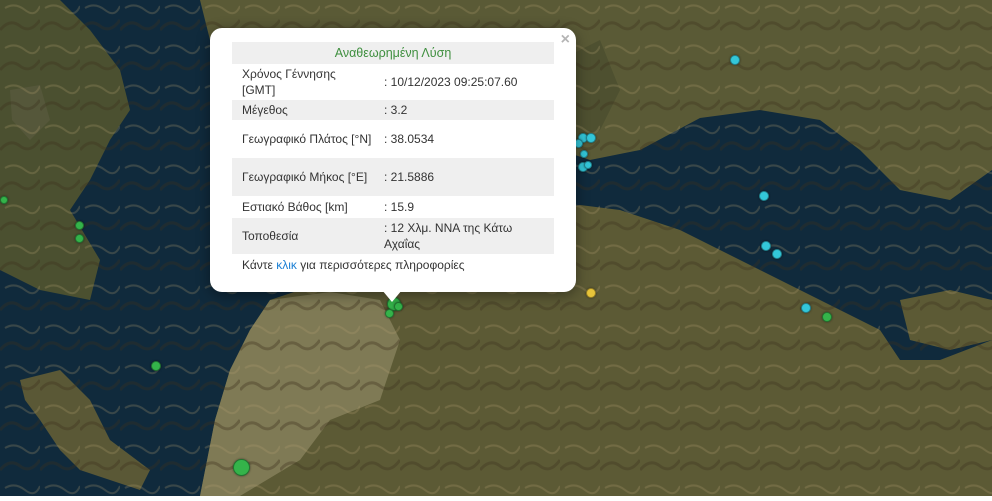 The height and width of the screenshot is (501, 992). What do you see at coordinates (295, 207) in the screenshot?
I see `row-label: Εστιακό Βάθος [km]` at bounding box center [295, 207].